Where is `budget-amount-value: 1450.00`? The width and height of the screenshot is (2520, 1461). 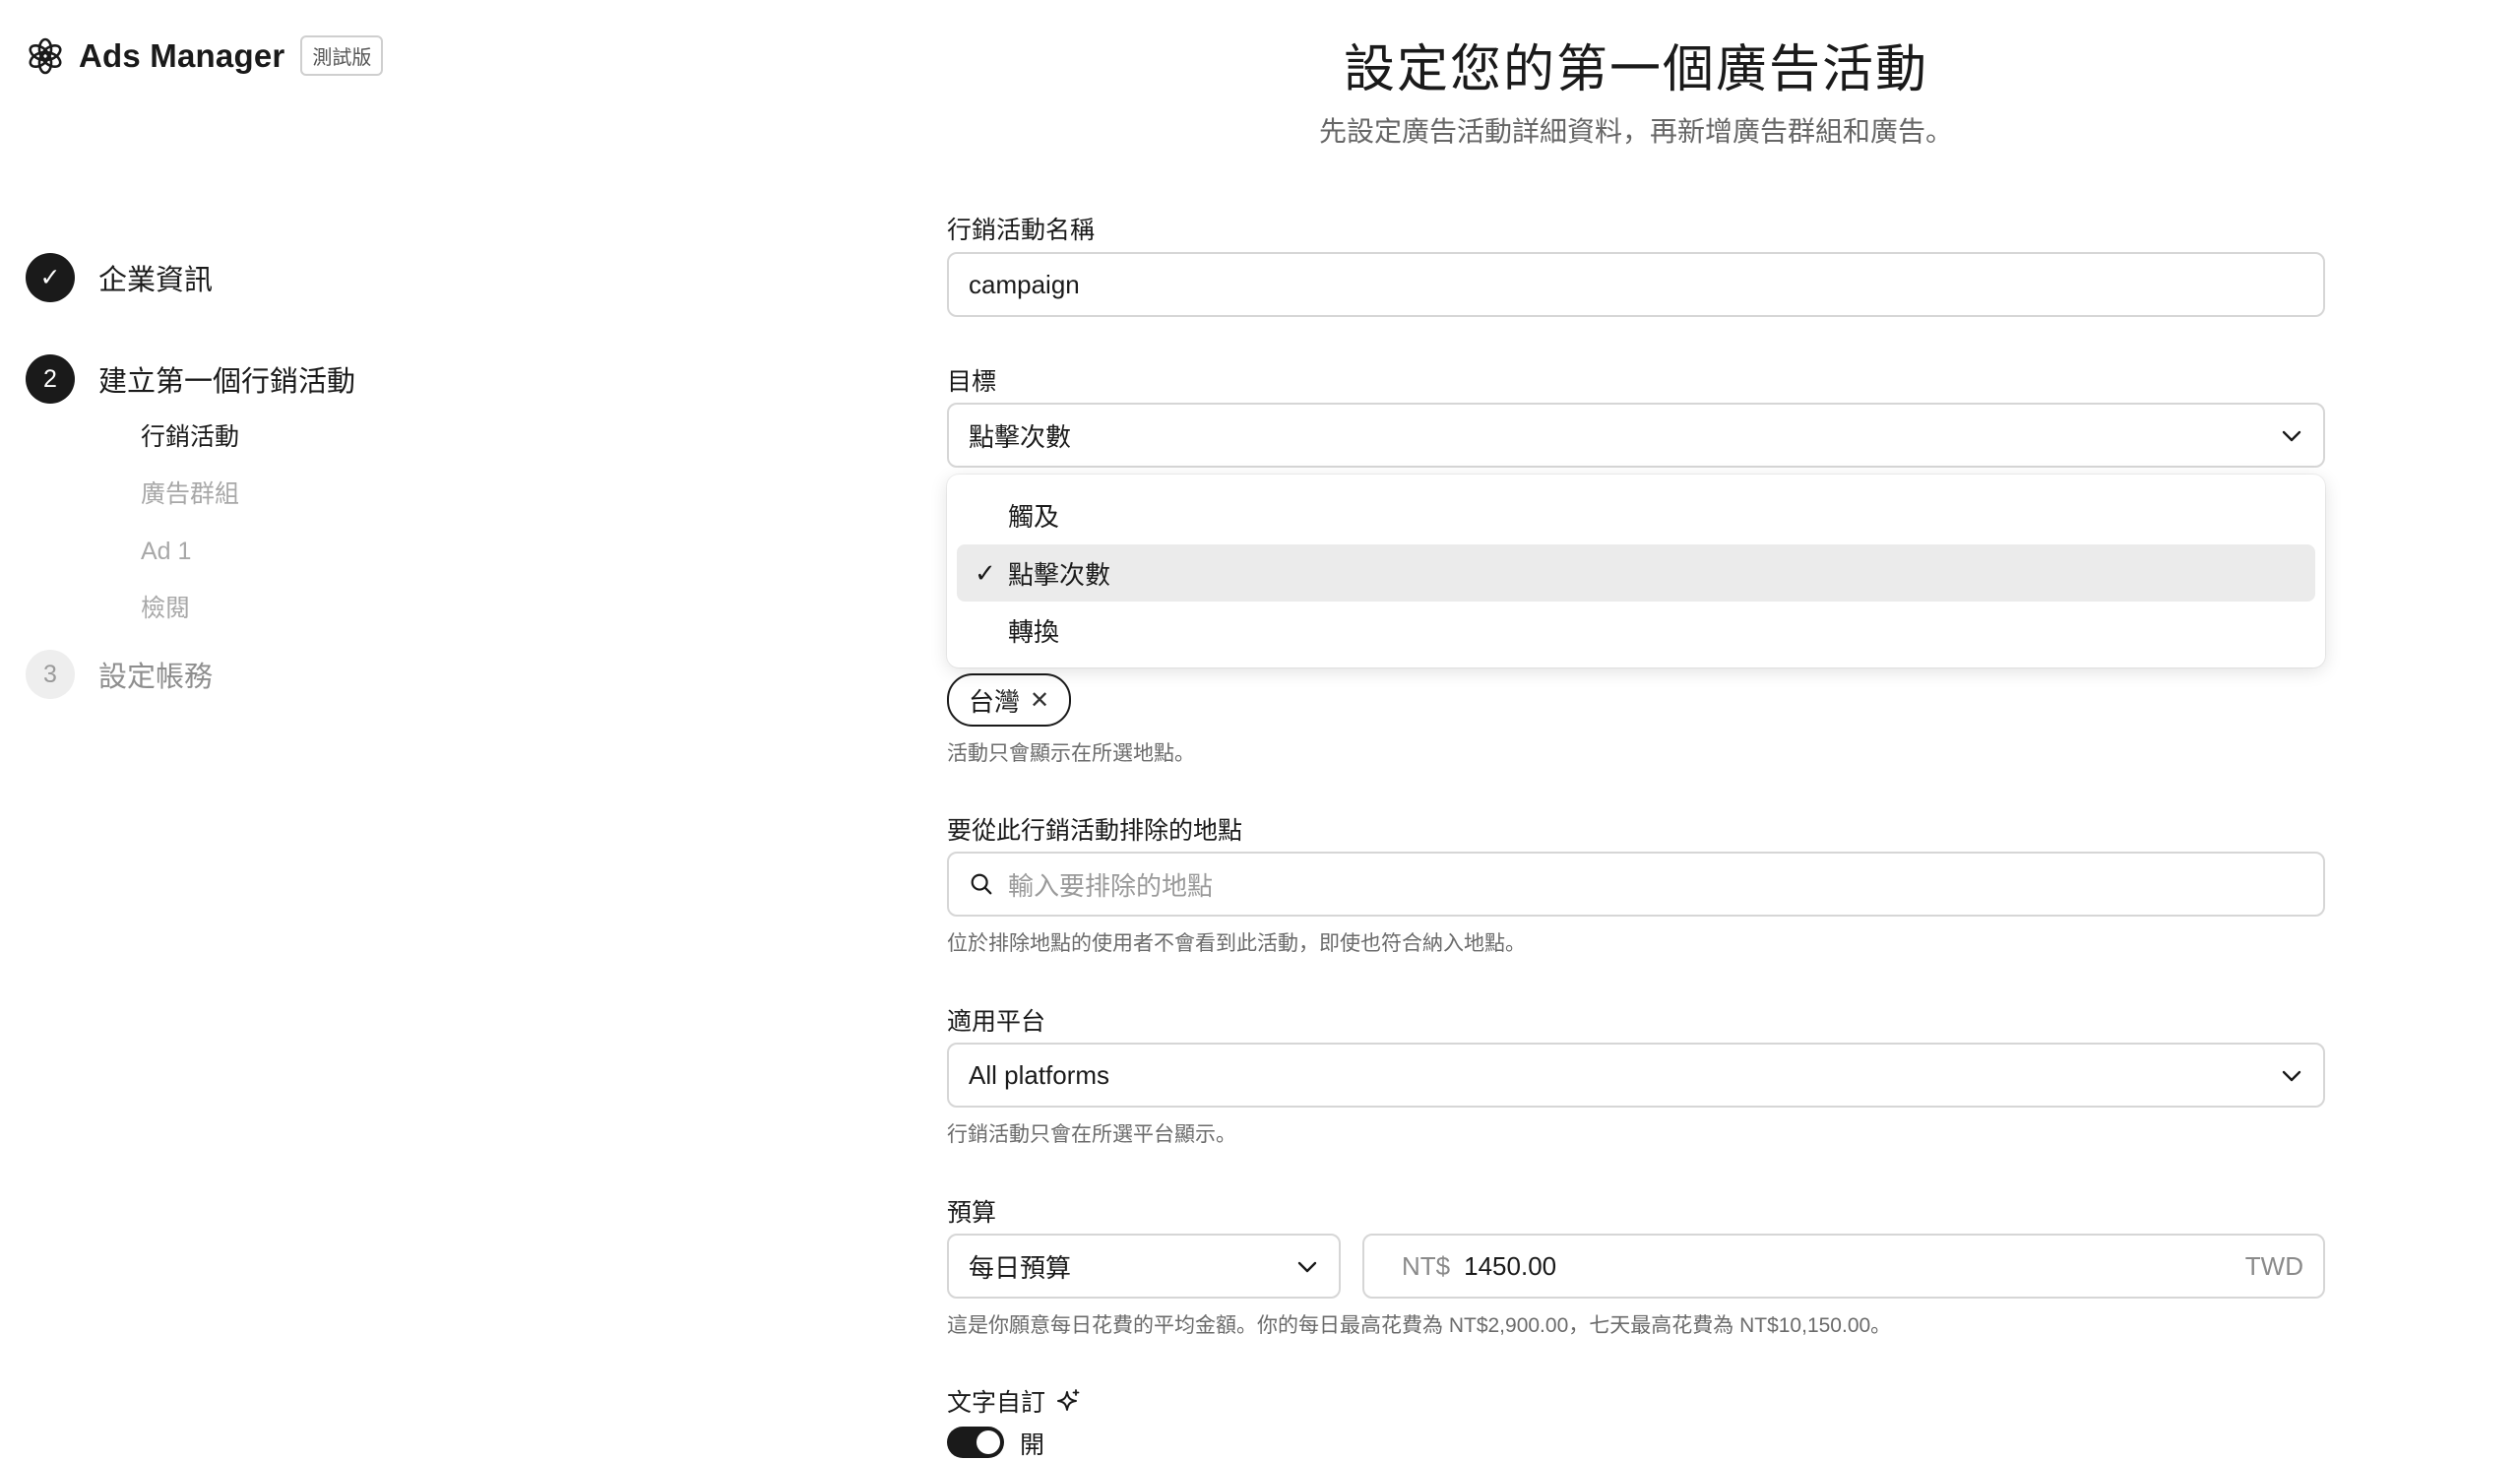 budget-amount-value: 1450.00 is located at coordinates (1510, 1265).